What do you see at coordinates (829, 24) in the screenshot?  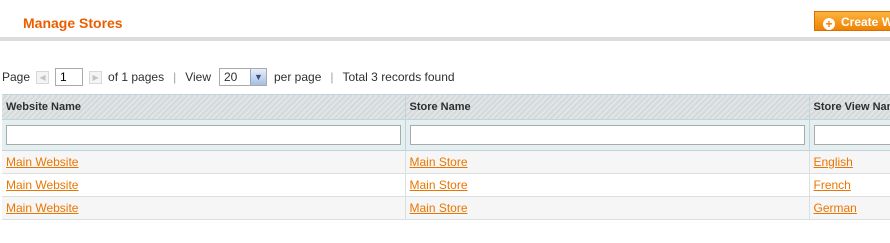 I see `plus-circle-icon: +` at bounding box center [829, 24].